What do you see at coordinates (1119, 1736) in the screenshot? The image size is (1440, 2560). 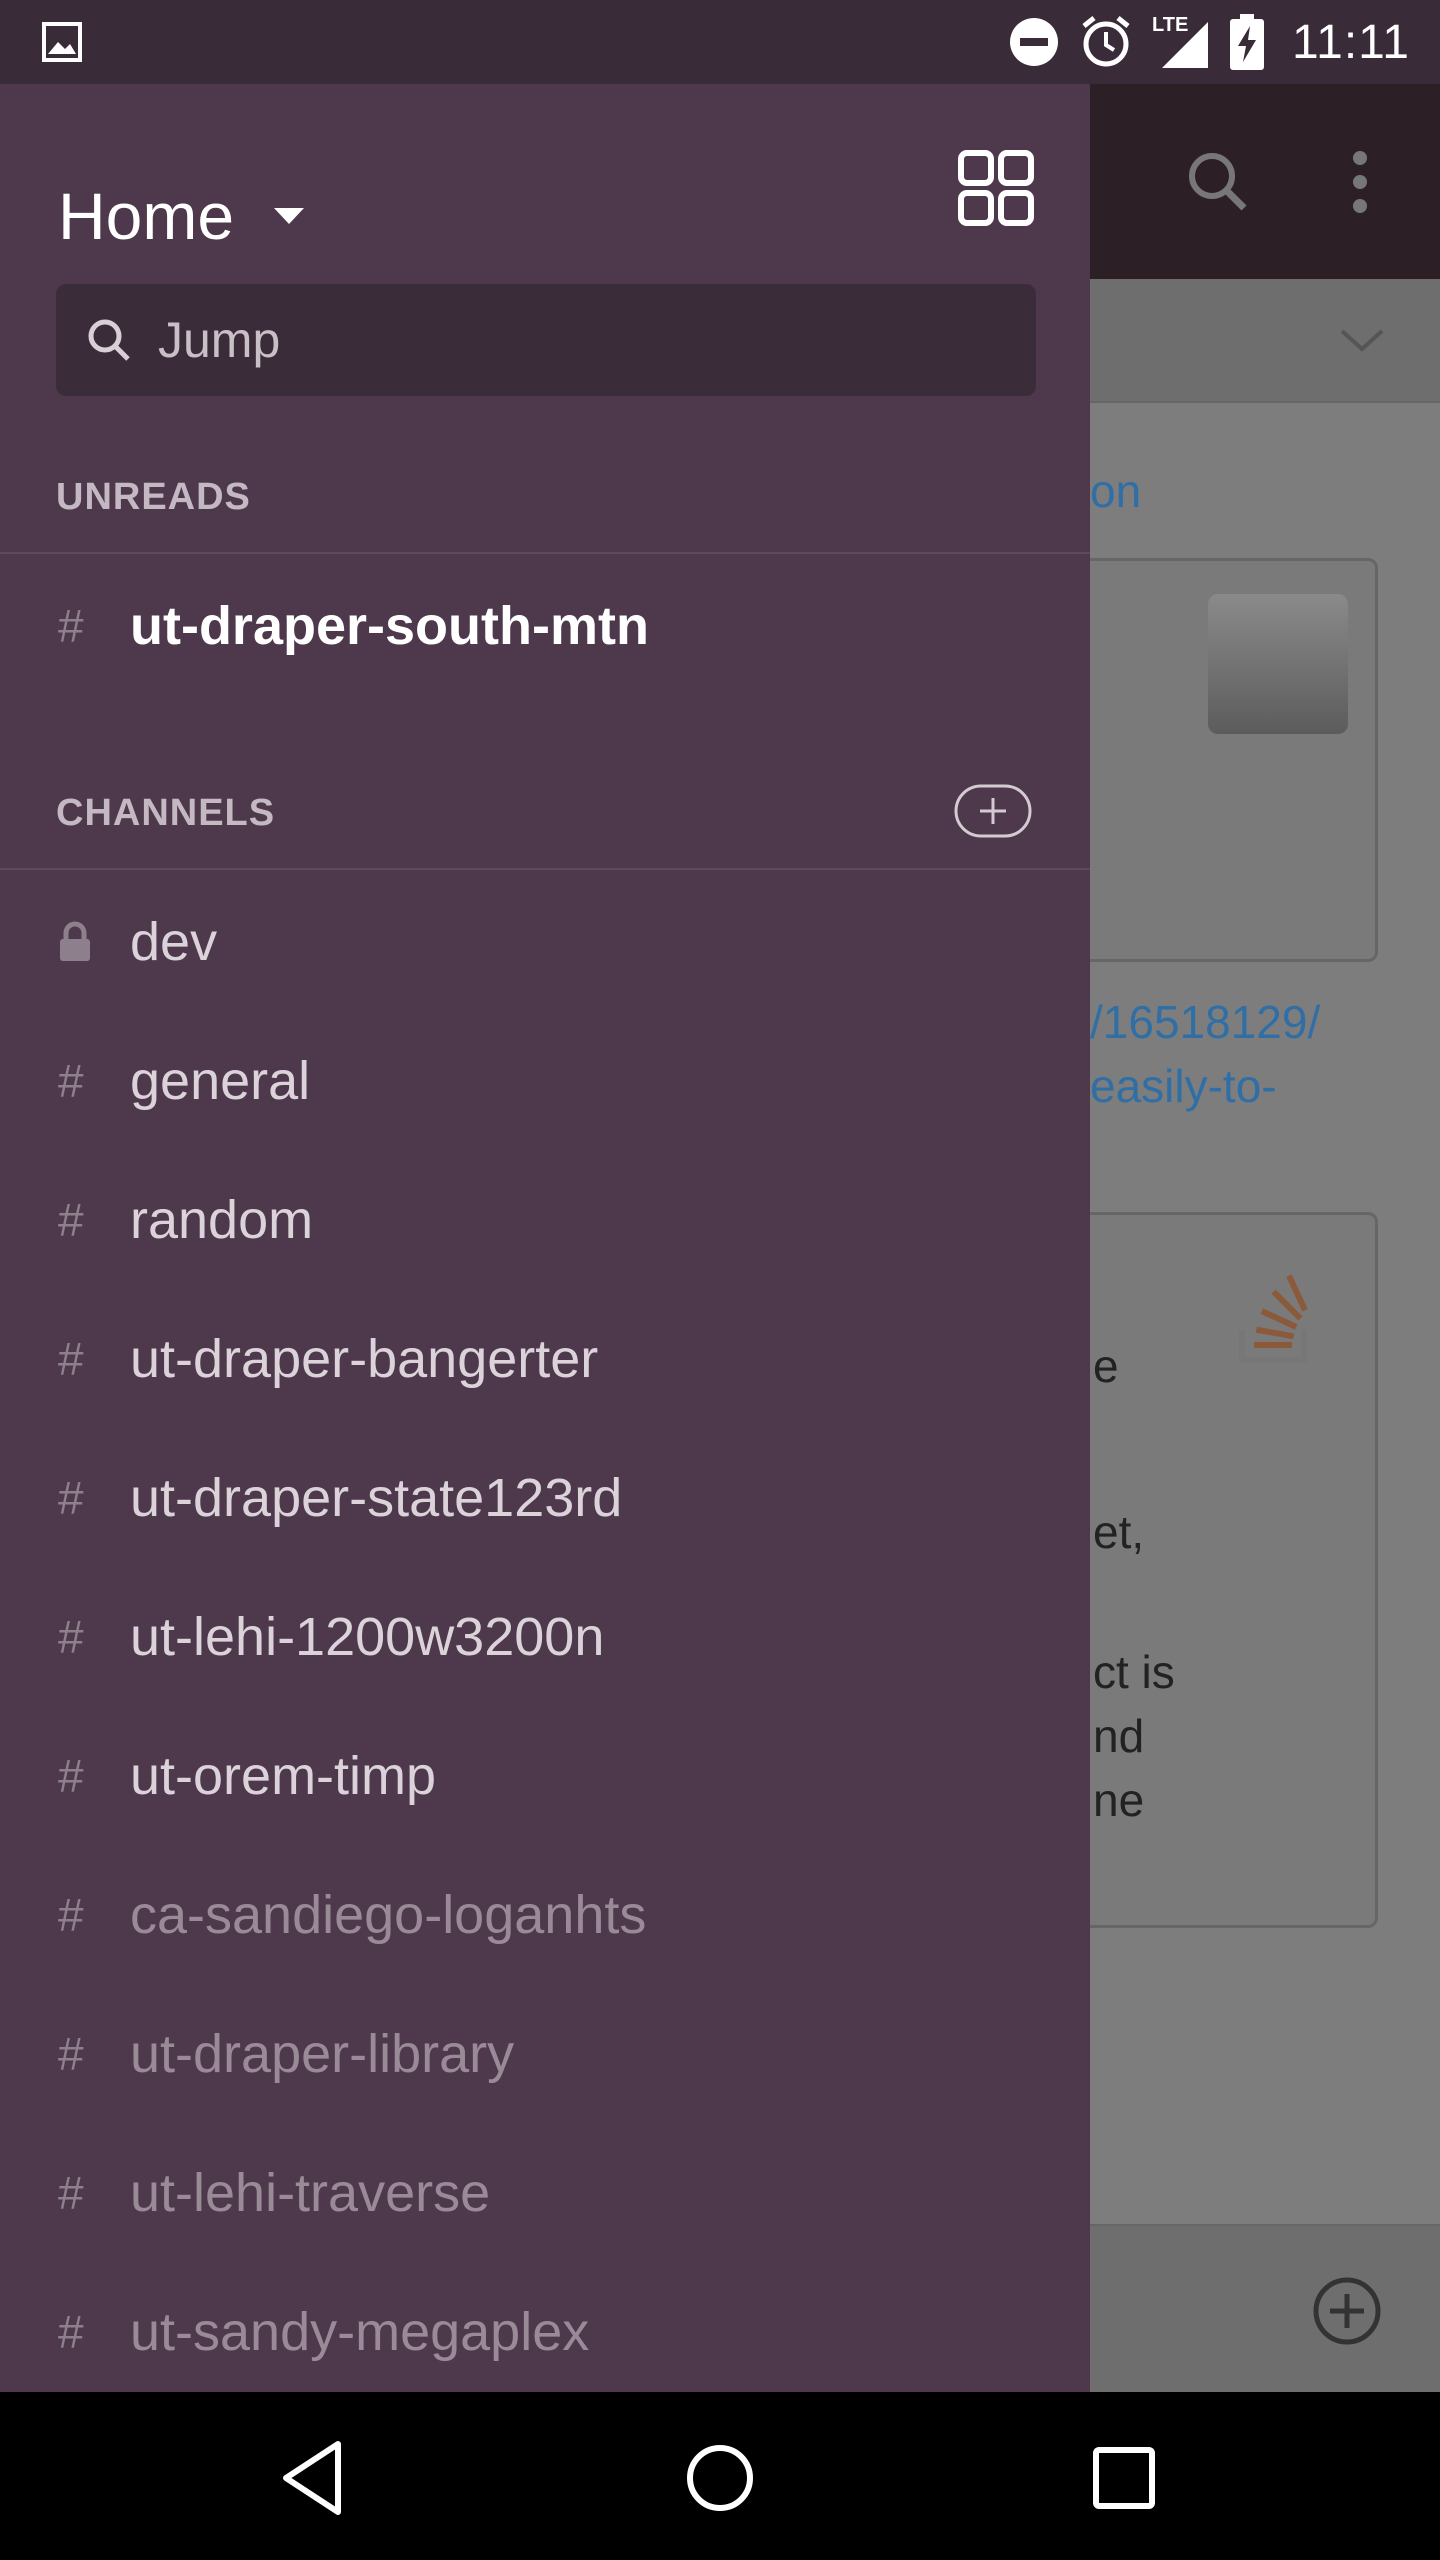 I see `card-text: nd` at bounding box center [1119, 1736].